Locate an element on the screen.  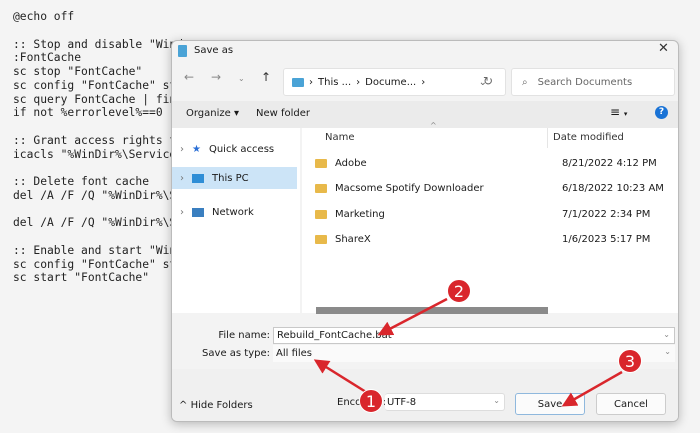
annotation-arrows is located at coordinates (468, 352).